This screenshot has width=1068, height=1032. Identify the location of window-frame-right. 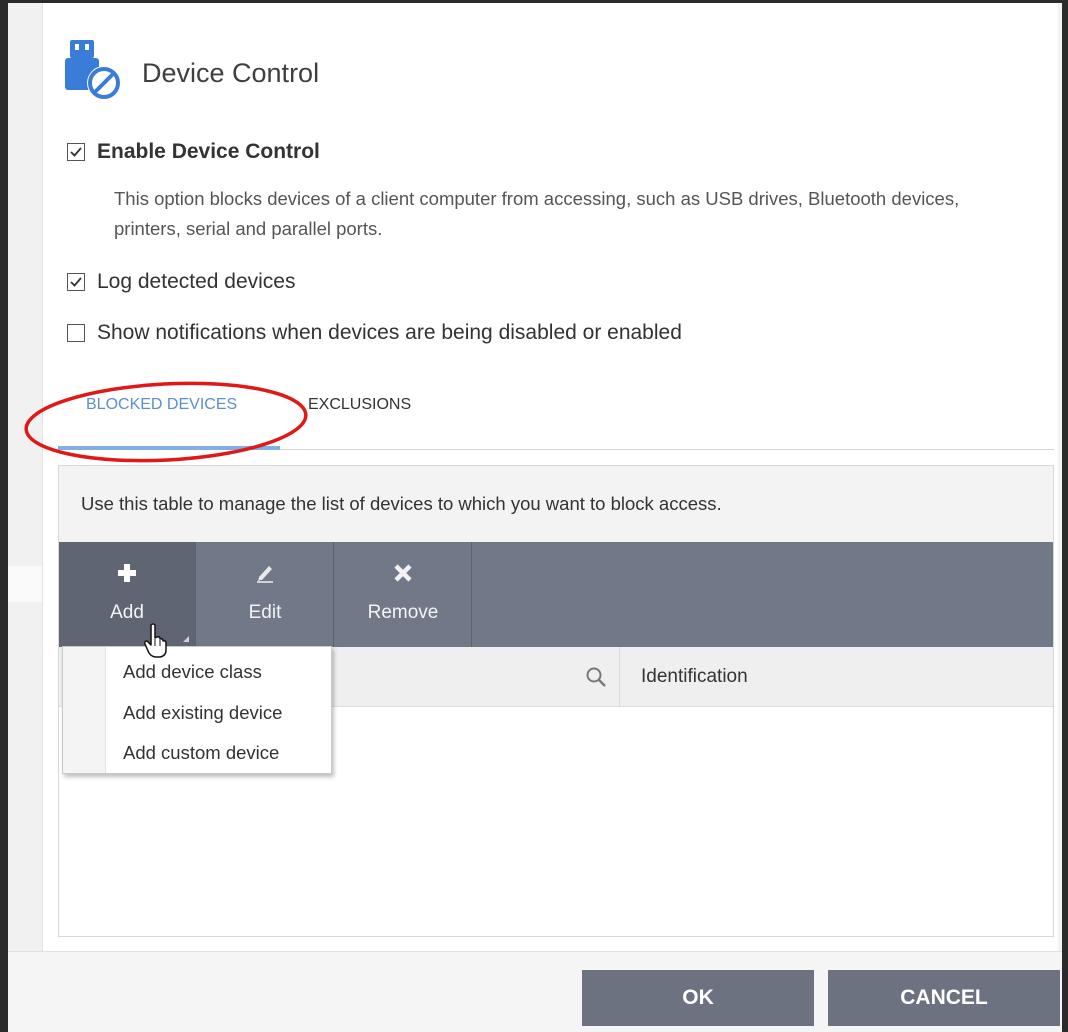
(1065, 516).